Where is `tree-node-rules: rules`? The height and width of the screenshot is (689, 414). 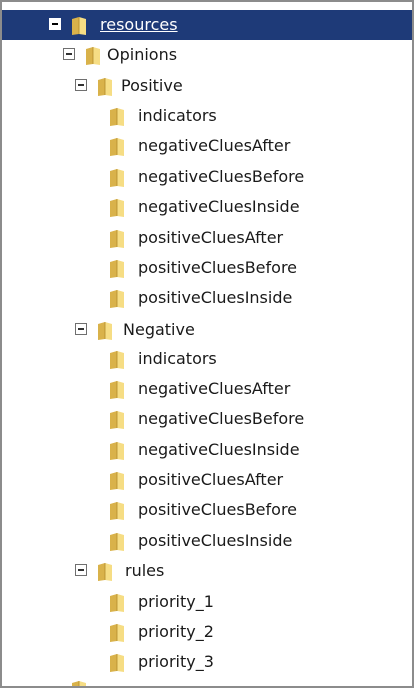
tree-node-rules: rules is located at coordinates (207, 571).